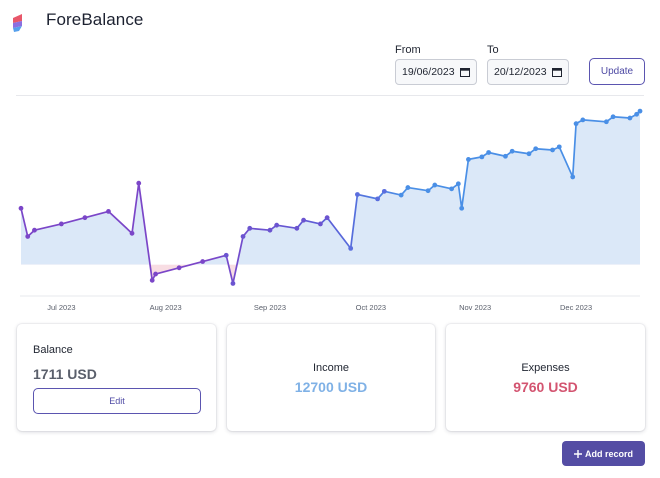  I want to click on add-record-button: Add record, so click(603, 453).